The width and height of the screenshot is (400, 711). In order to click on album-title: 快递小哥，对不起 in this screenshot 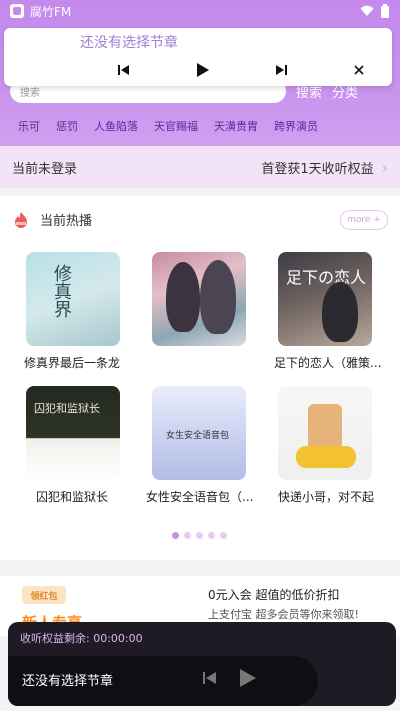, I will do `click(334, 496)`.